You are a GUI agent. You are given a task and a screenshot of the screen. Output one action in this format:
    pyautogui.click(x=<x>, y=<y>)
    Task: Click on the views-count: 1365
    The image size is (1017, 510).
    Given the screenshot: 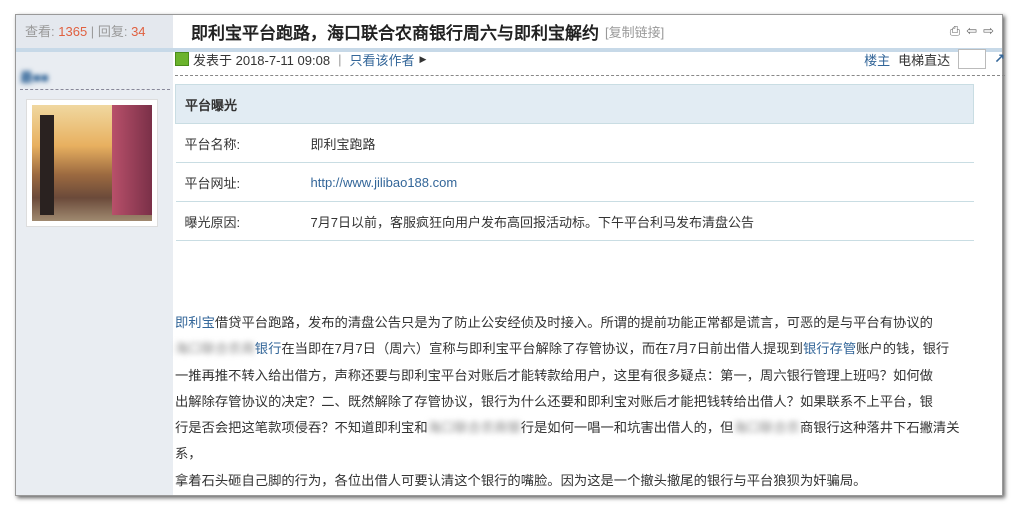 What is the action you would take?
    pyautogui.click(x=73, y=31)
    